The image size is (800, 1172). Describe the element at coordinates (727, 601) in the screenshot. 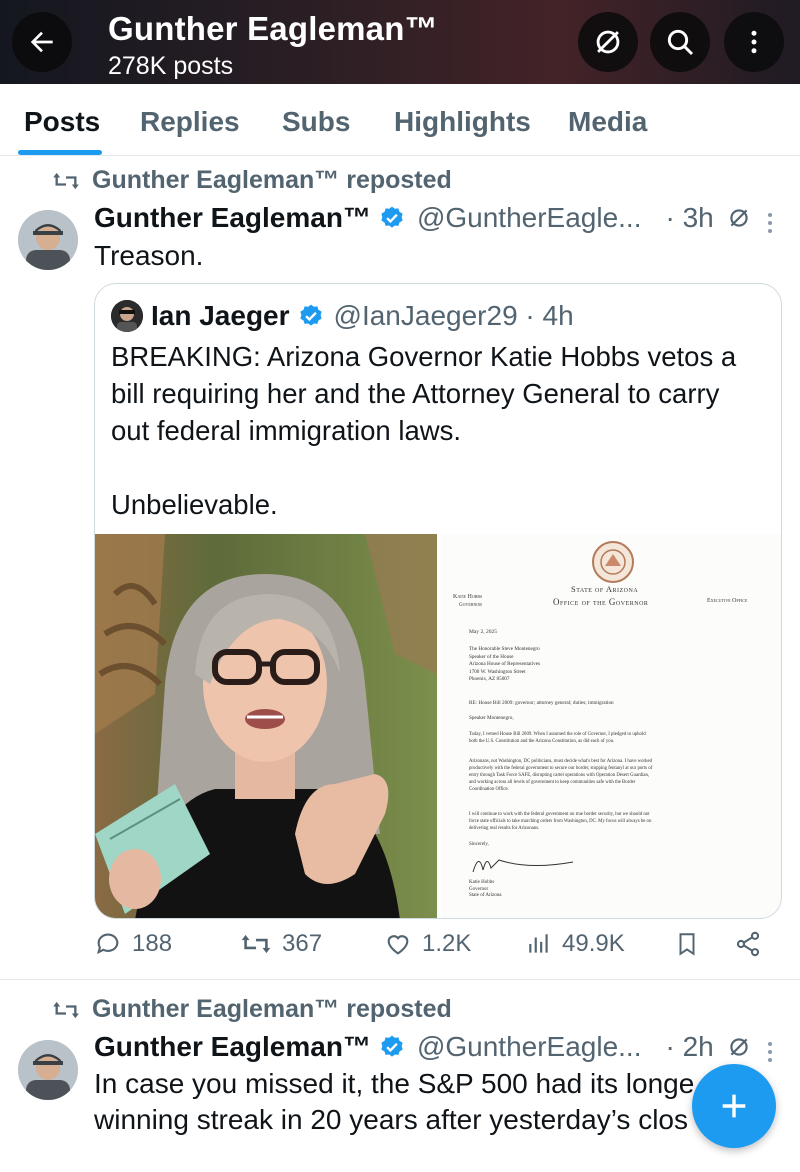

I see `doc-right: Executive Office` at that location.